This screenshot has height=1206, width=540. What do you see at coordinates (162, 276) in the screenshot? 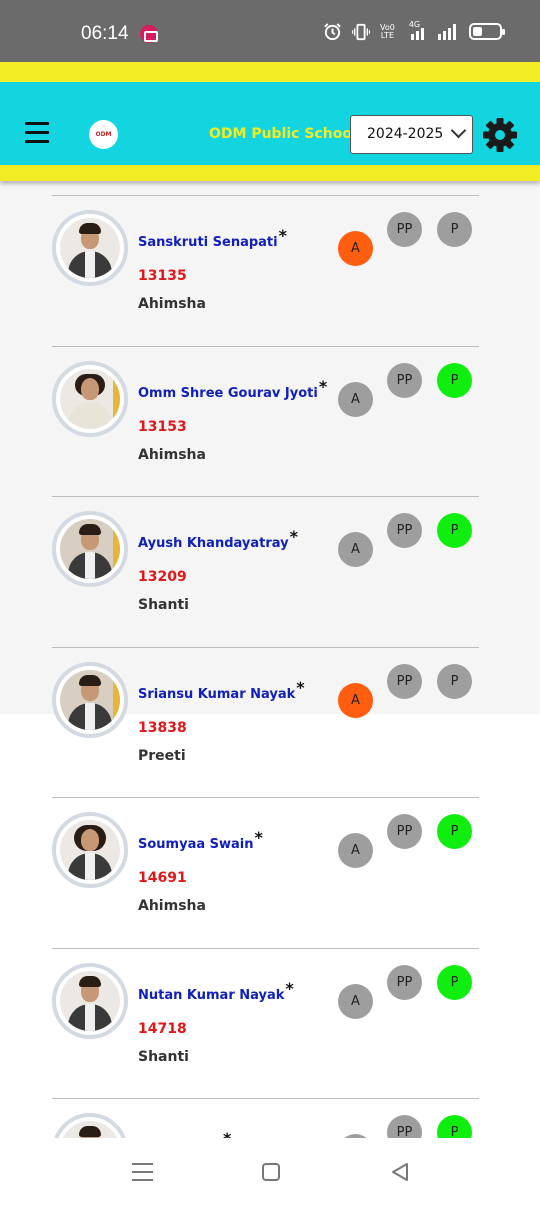
I see `roll-number: 13135` at bounding box center [162, 276].